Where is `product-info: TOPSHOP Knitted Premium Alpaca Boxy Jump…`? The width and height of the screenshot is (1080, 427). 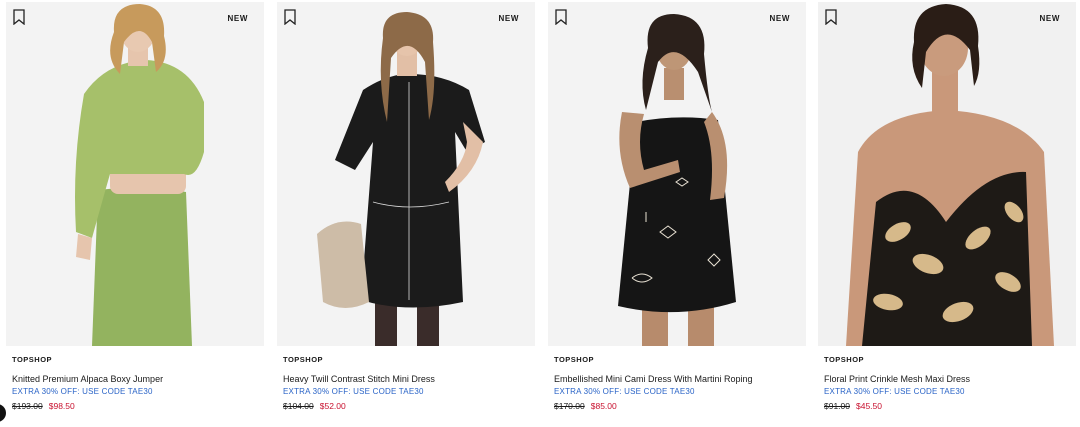 product-info: TOPSHOP Knitted Premium Alpaca Boxy Jump… is located at coordinates (137, 384).